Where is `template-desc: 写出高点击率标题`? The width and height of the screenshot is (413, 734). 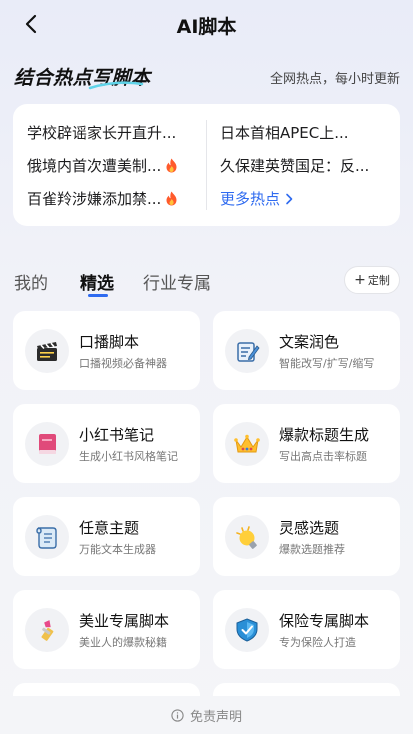 template-desc: 写出高点击率标题 is located at coordinates (323, 456).